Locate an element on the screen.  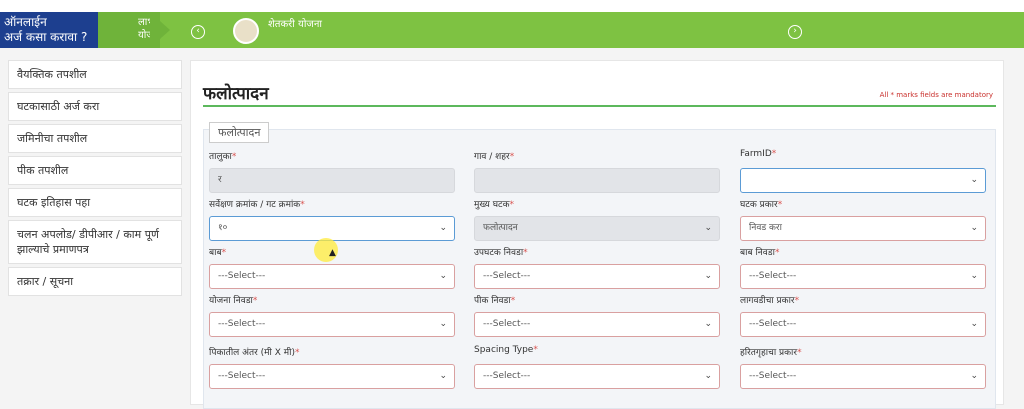
emblem-icon is located at coordinates (23, 6).